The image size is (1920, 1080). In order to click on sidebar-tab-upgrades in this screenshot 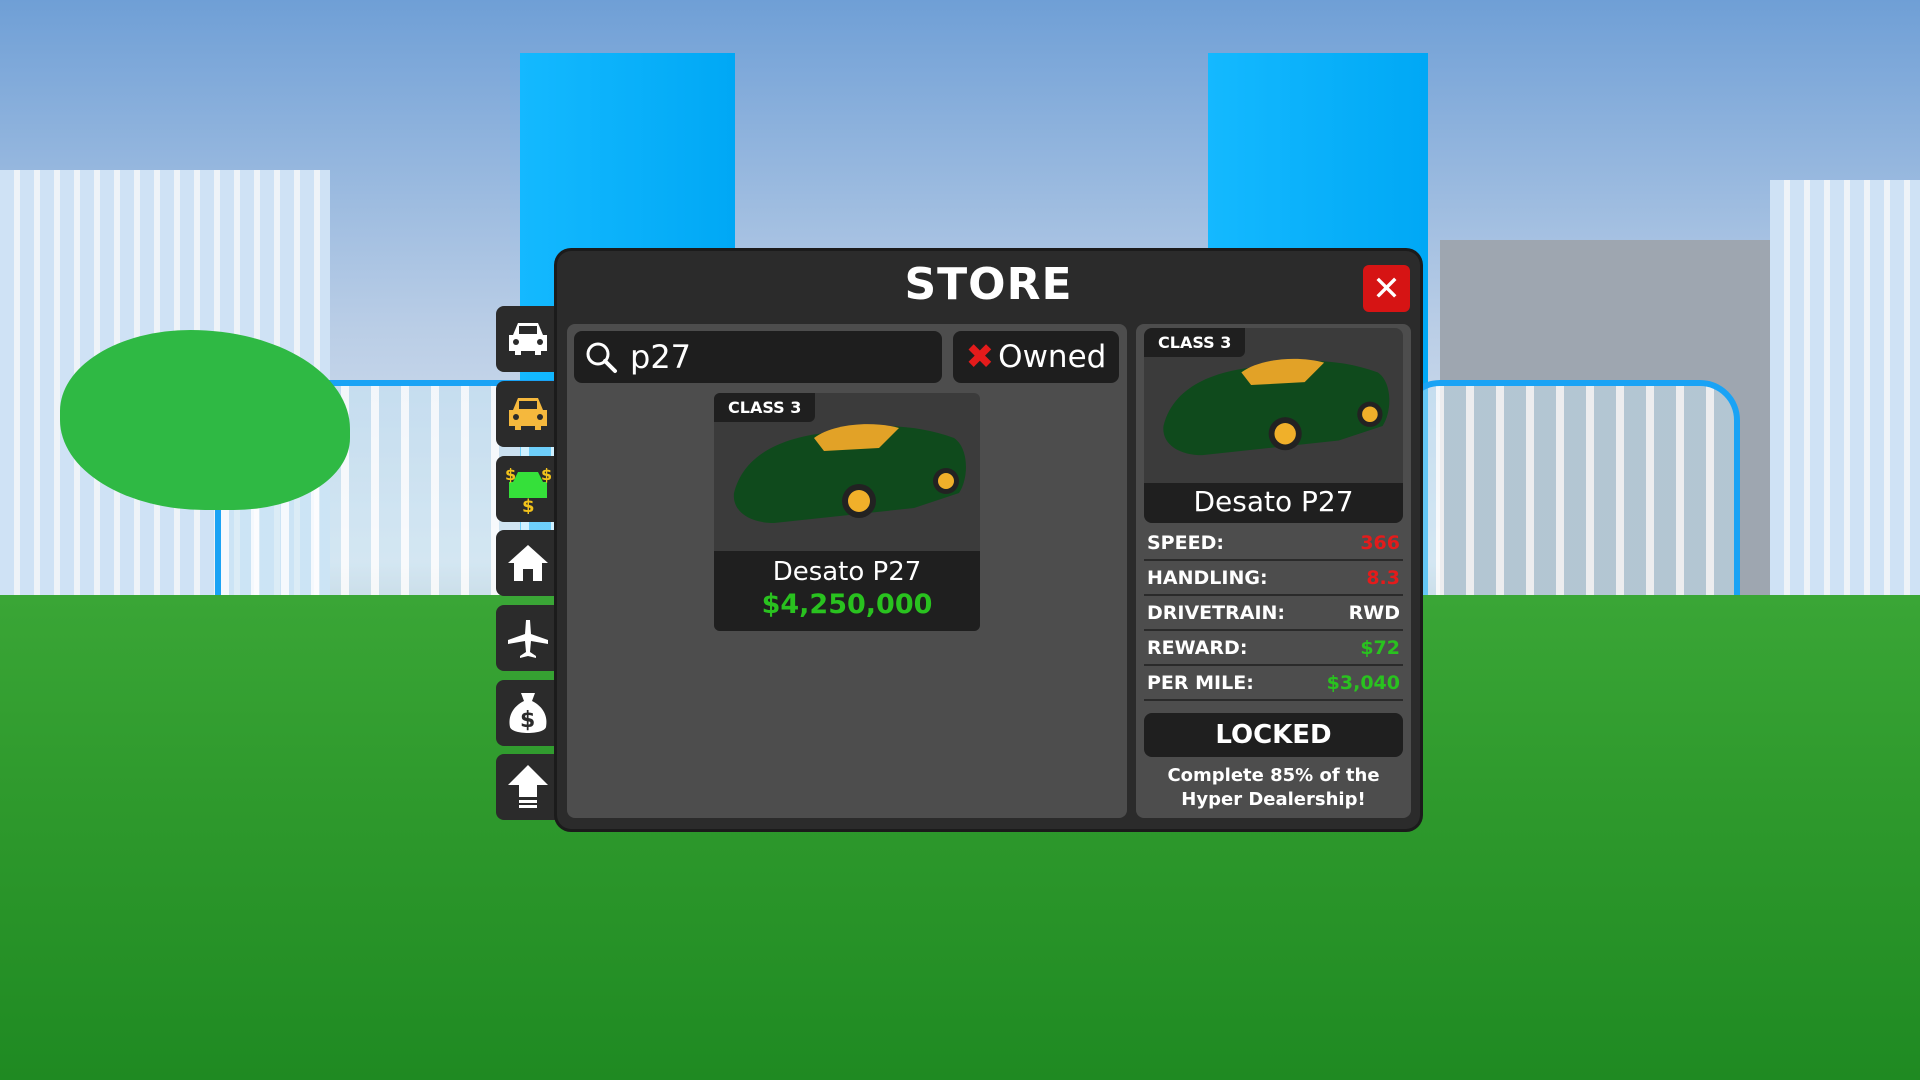, I will do `click(528, 787)`.